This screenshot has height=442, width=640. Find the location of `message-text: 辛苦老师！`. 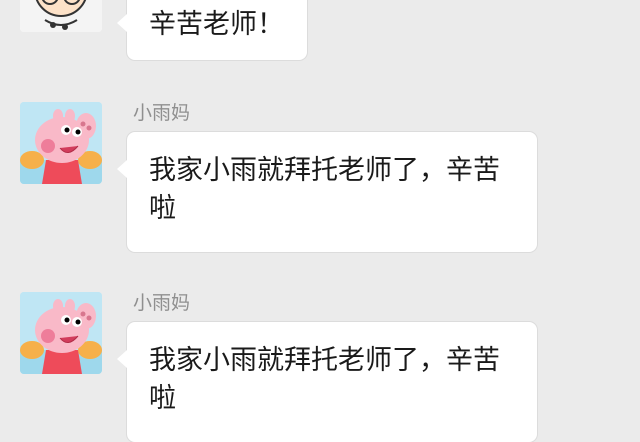

message-text: 辛苦老师！ is located at coordinates (216, 24).